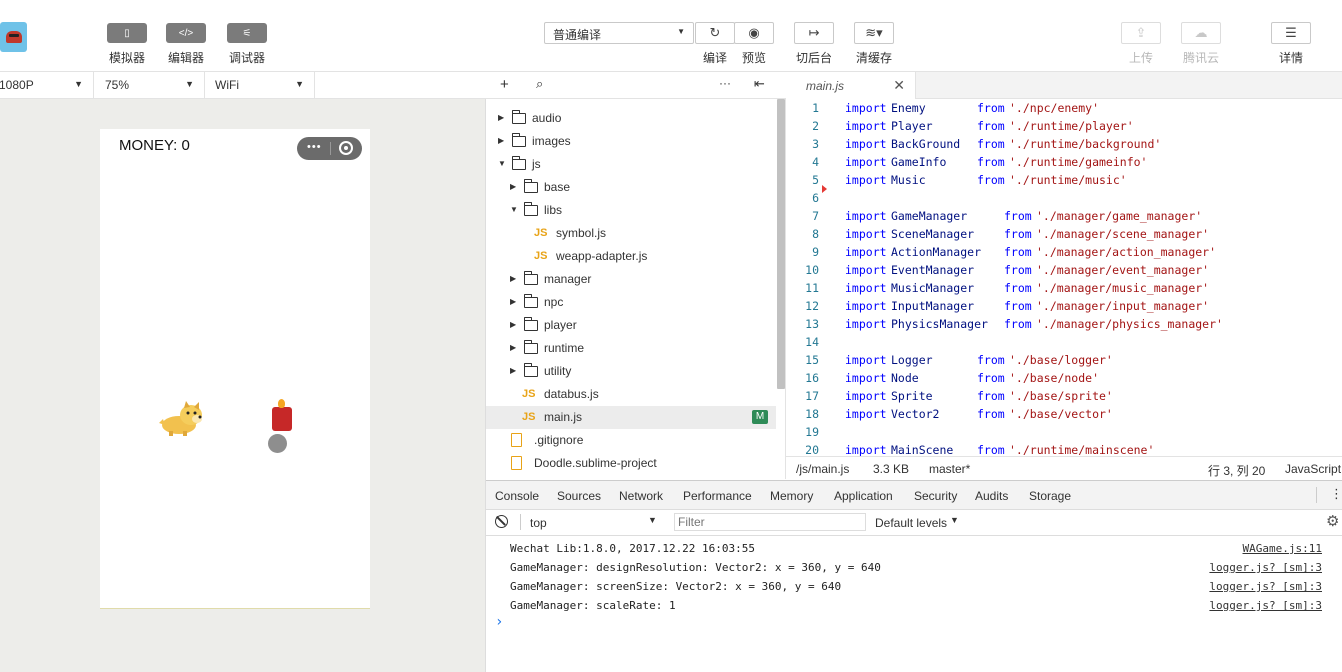  Describe the element at coordinates (631, 371) in the screenshot. I see `file-tree-item: ▶ utility` at that location.